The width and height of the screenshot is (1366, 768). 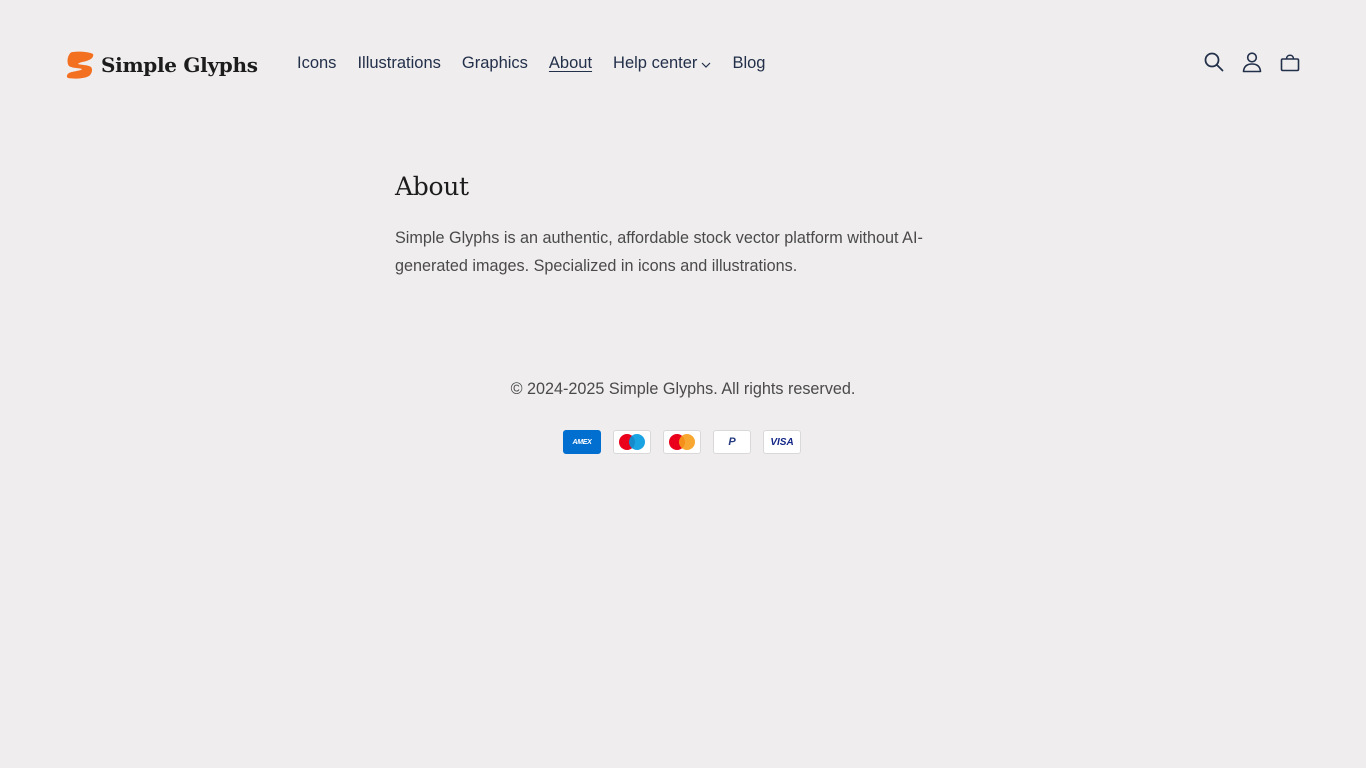 I want to click on page-title: About, so click(x=432, y=186).